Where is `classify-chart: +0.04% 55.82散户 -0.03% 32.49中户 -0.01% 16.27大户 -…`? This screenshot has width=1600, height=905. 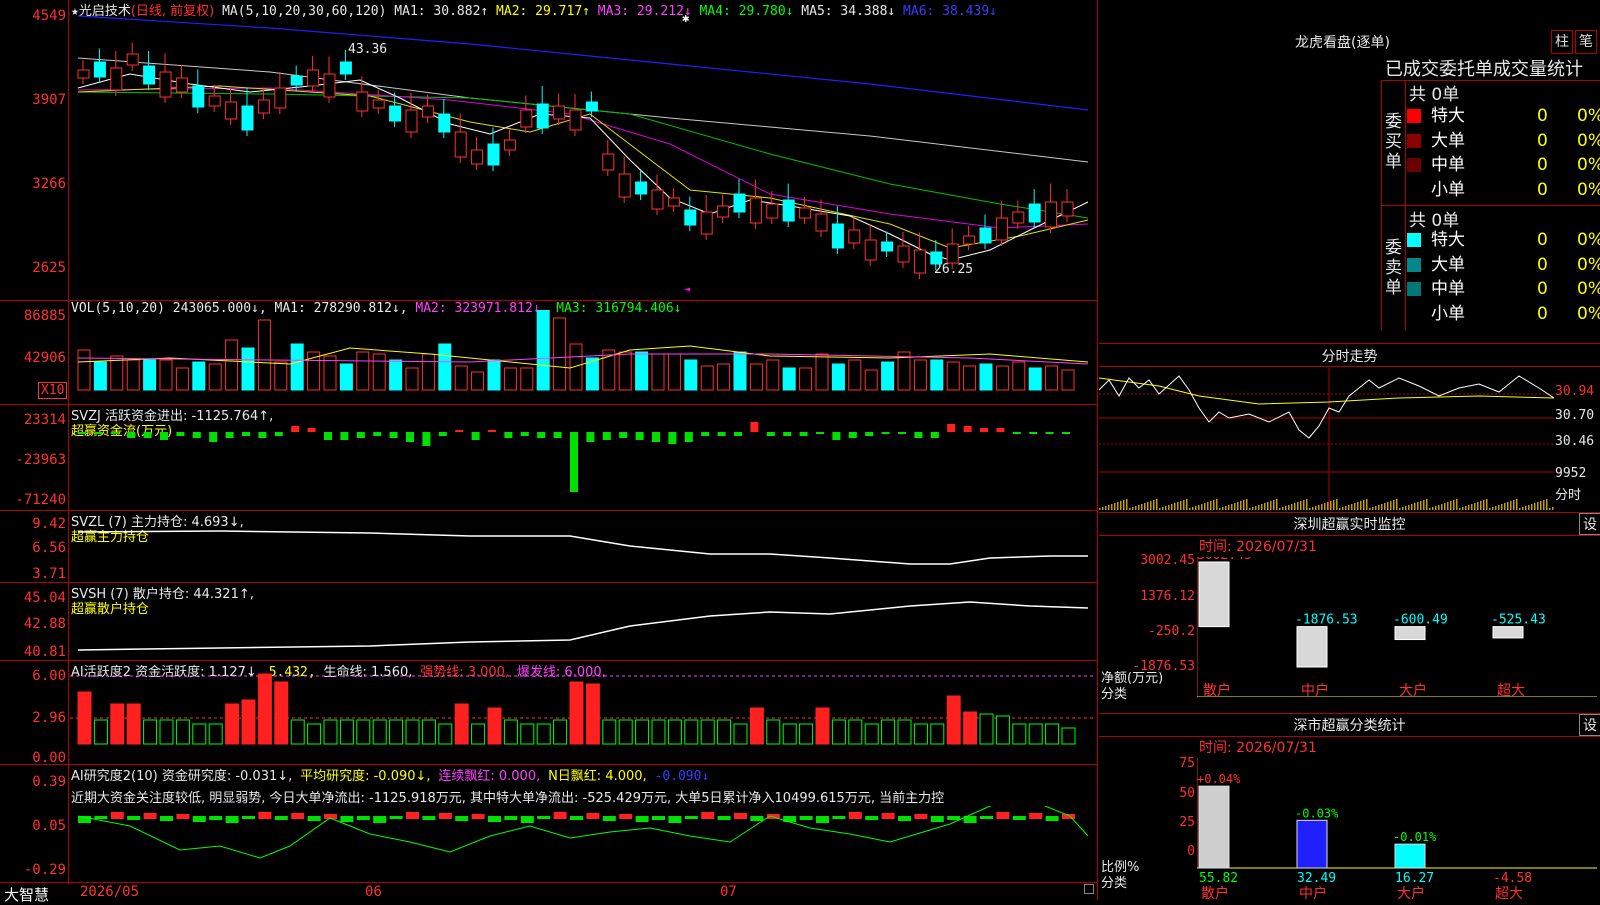
classify-chart: +0.04% 55.82散户 -0.03% 32.49中户 -0.01% 16.27大户 -… is located at coordinates (1397, 829).